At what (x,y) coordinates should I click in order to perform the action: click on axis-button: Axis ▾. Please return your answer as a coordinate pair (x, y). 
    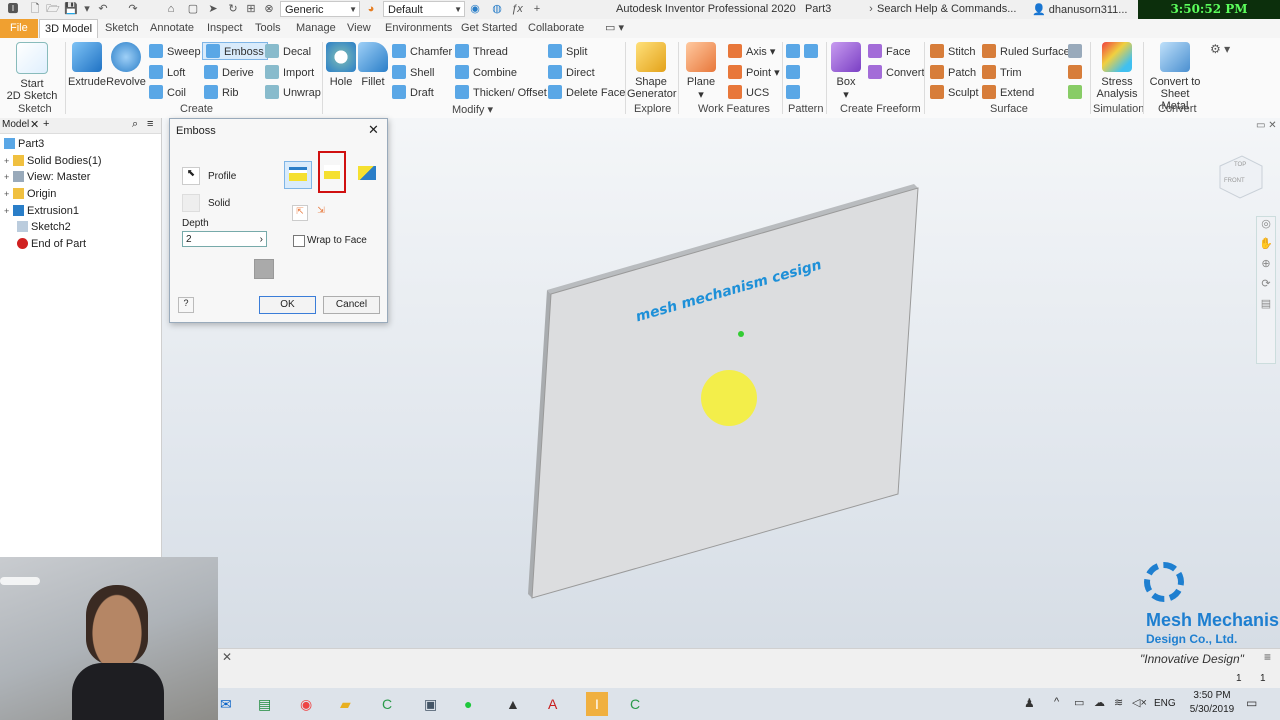
    Looking at the image, I should click on (751, 51).